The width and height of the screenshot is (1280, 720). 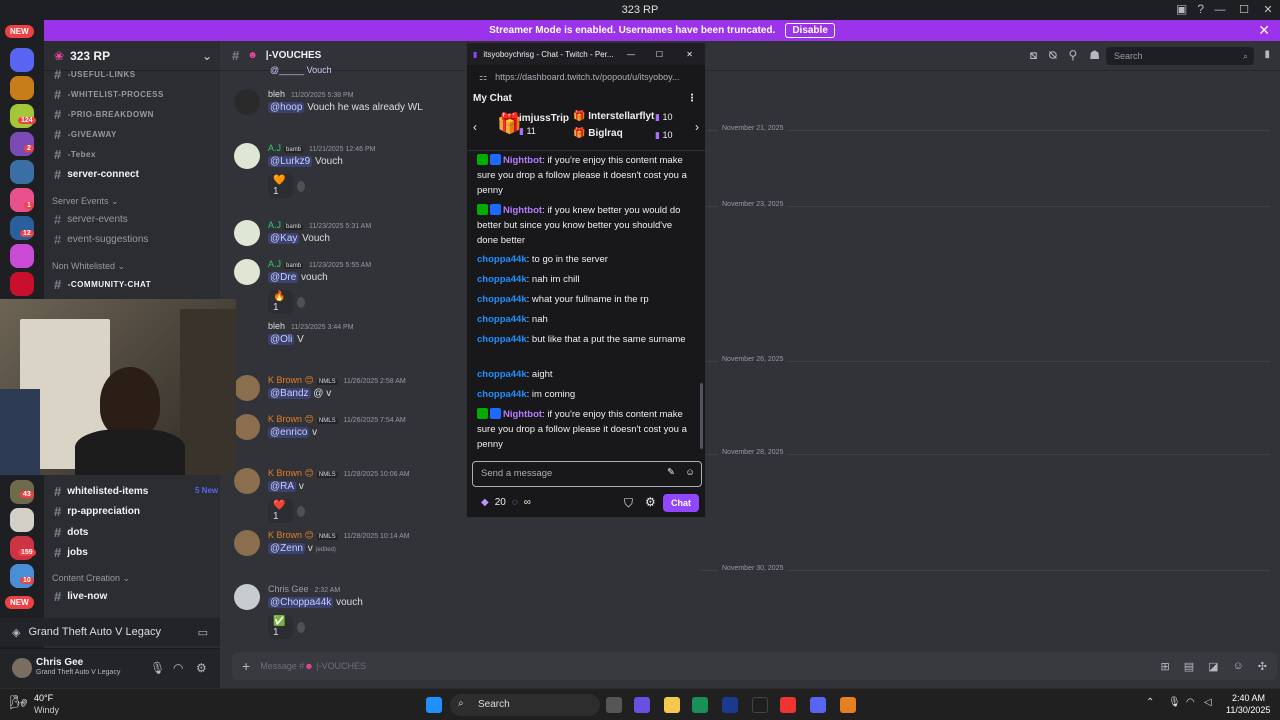 What do you see at coordinates (700, 705) in the screenshot?
I see `edge-icon` at bounding box center [700, 705].